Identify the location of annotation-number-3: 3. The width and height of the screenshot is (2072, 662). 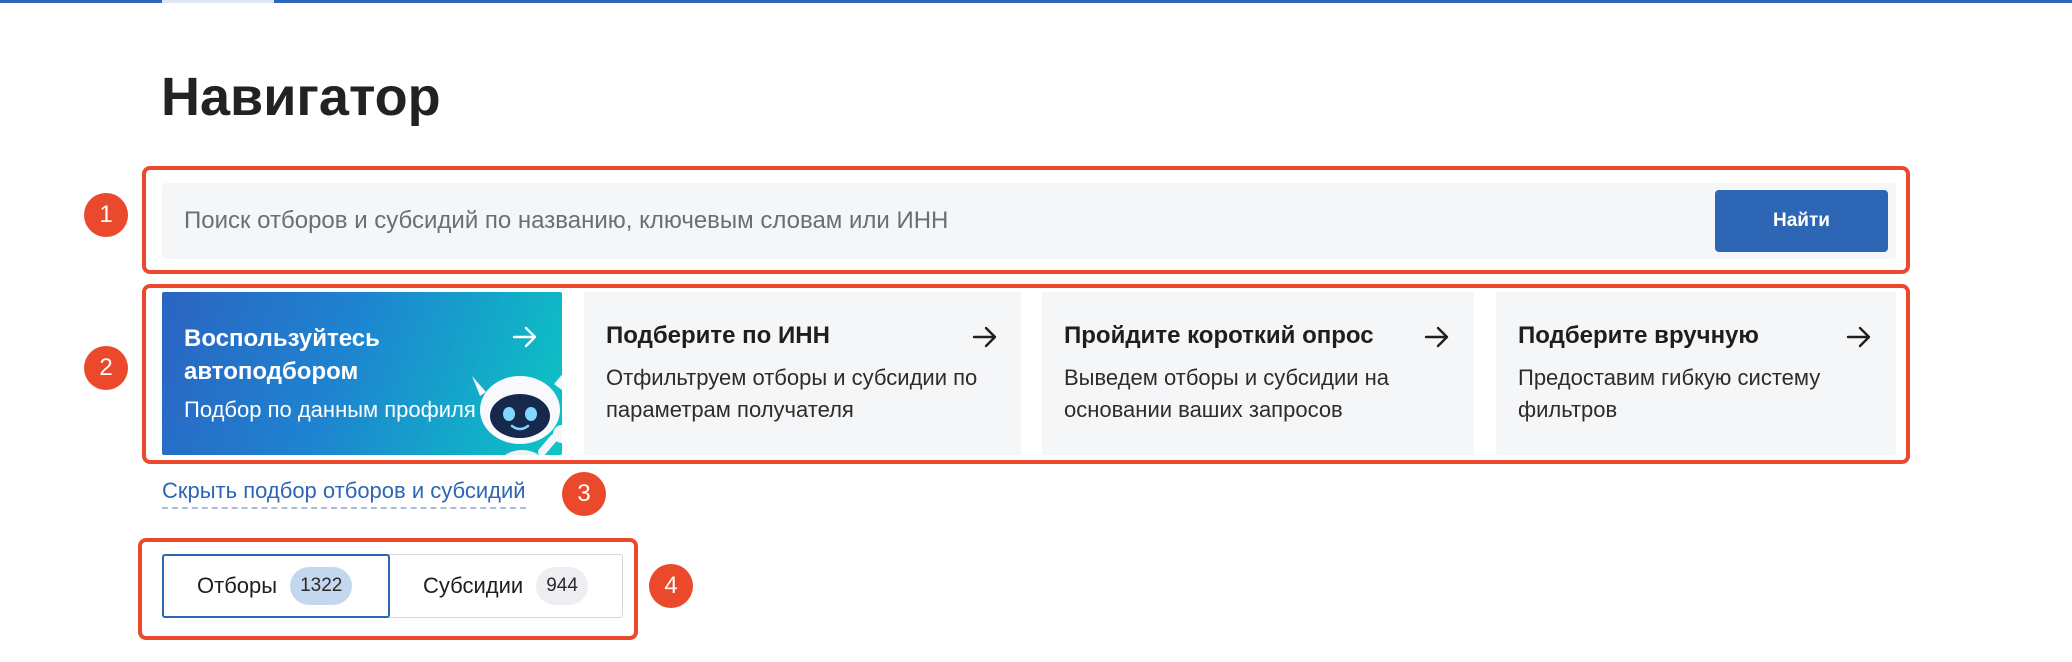
(584, 494).